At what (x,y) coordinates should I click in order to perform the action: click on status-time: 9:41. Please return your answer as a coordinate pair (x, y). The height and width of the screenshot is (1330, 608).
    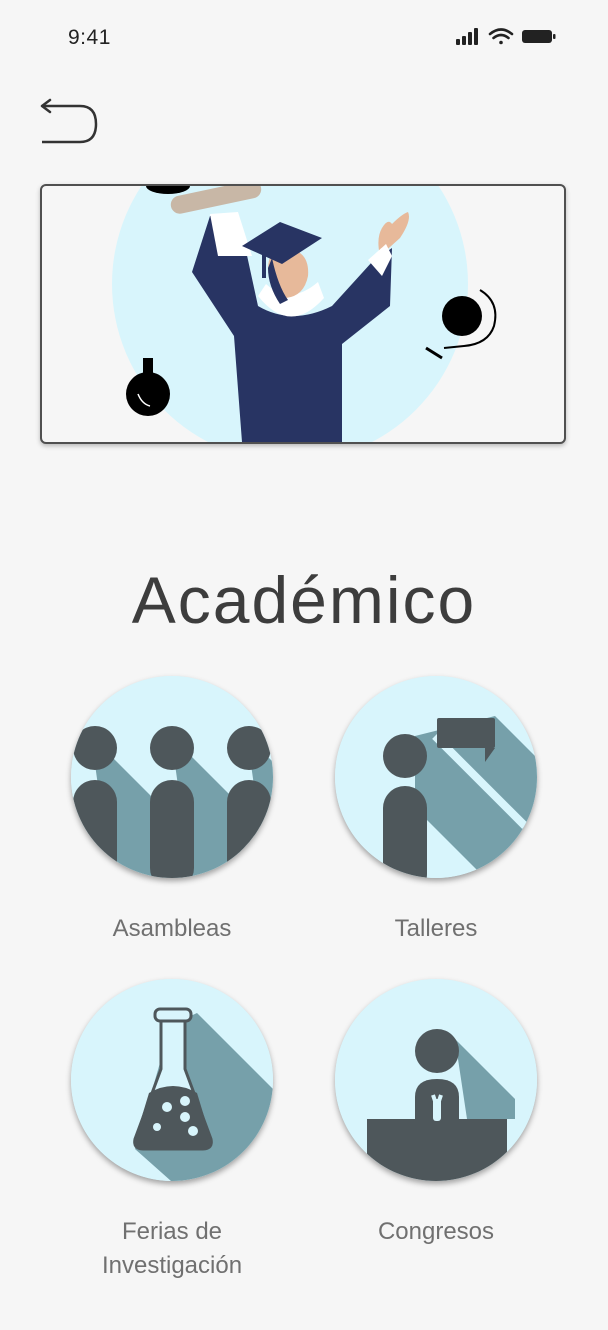
    Looking at the image, I should click on (89, 37).